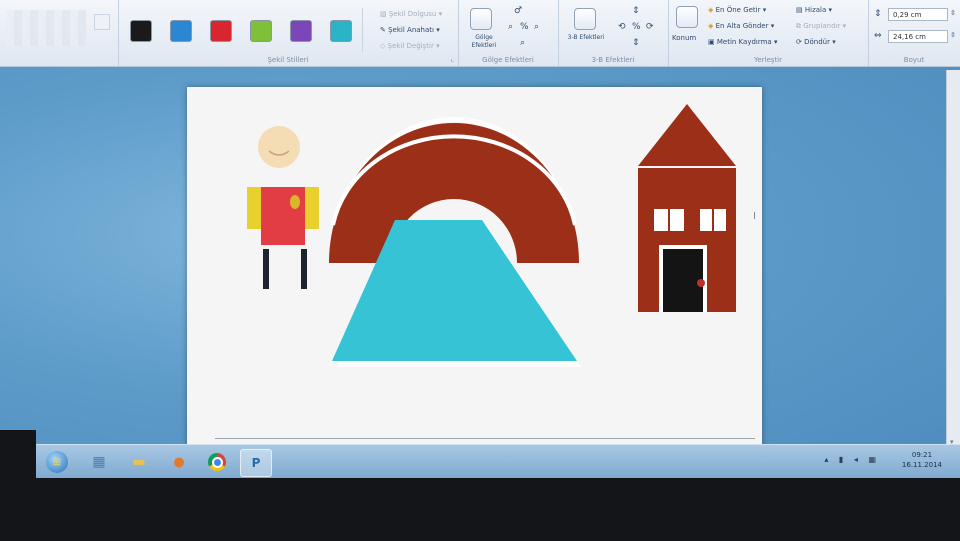 This screenshot has height=541, width=960. I want to click on figure-left-leg, so click(266, 269).